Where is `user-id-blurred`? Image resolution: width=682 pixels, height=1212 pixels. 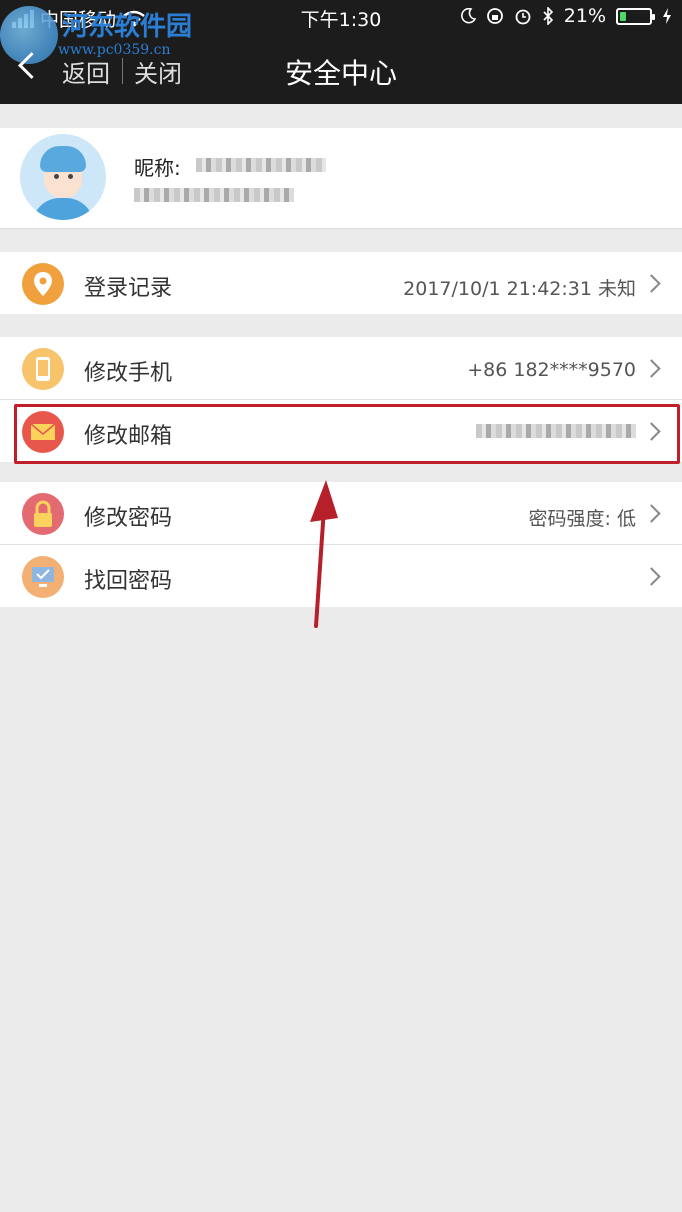
user-id-blurred is located at coordinates (214, 195).